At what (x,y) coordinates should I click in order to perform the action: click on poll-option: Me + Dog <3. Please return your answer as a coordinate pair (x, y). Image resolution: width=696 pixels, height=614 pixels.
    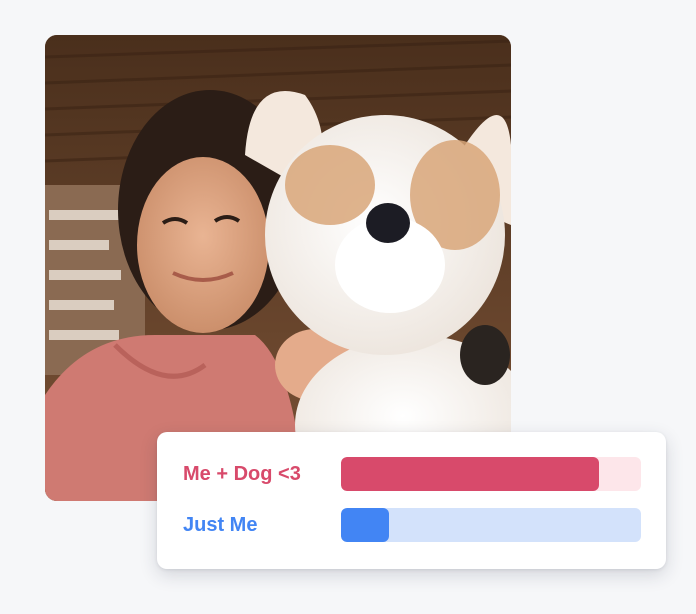
    Looking at the image, I should click on (411, 474).